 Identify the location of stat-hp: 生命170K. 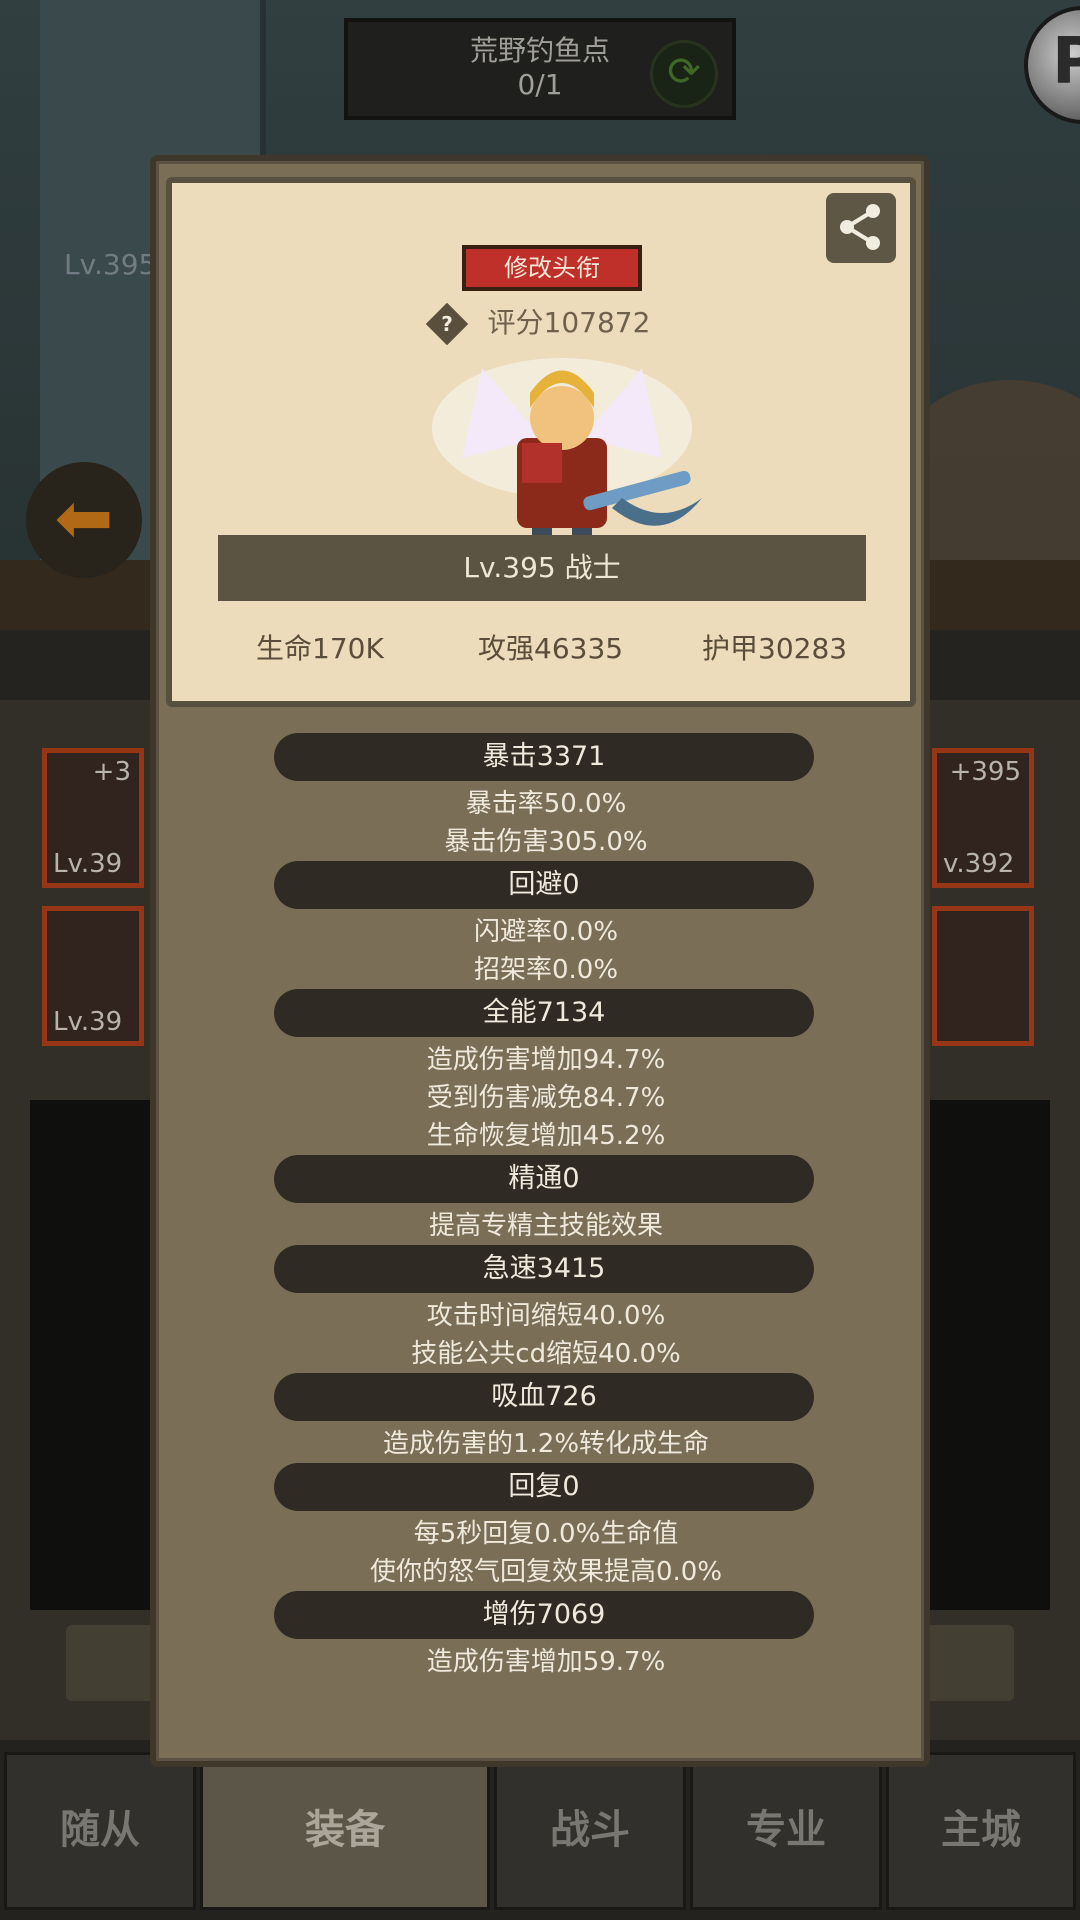
(320, 648).